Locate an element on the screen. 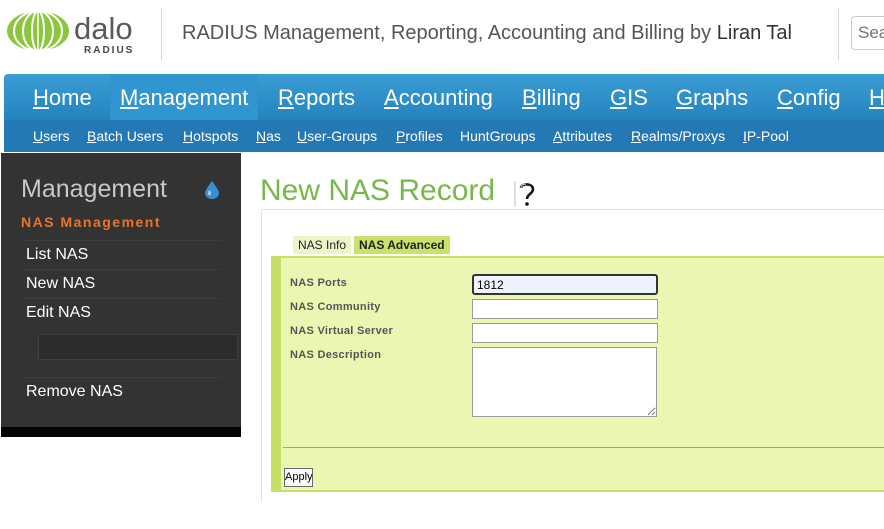 This screenshot has height=529, width=884. subnav-user-groups: User-Groups is located at coordinates (337, 136).